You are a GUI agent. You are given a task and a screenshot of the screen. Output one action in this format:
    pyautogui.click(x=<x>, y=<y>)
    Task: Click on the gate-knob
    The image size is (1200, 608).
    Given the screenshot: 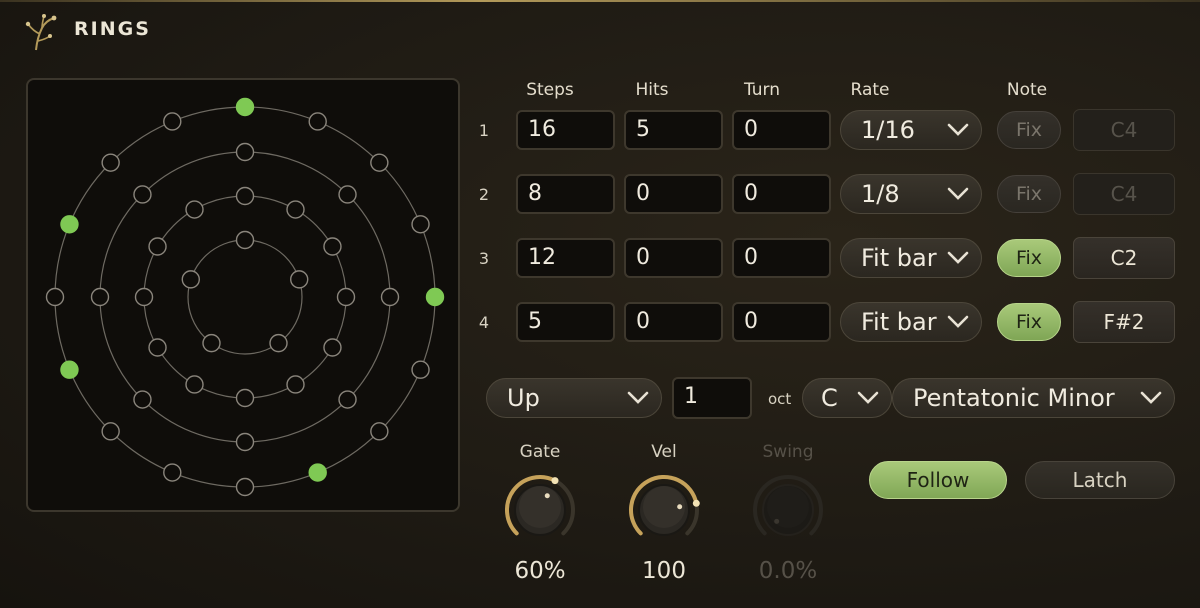 What is the action you would take?
    pyautogui.click(x=540, y=510)
    